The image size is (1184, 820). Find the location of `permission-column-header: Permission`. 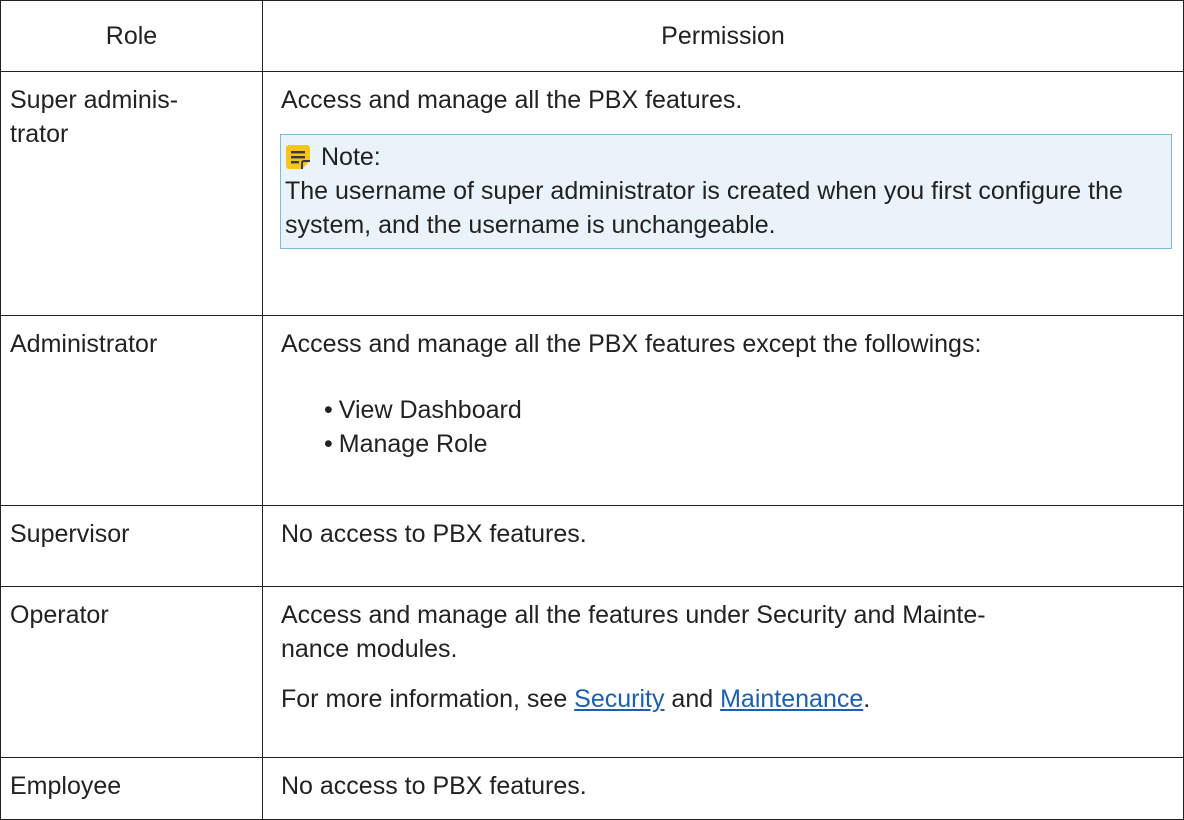

permission-column-header: Permission is located at coordinates (723, 36).